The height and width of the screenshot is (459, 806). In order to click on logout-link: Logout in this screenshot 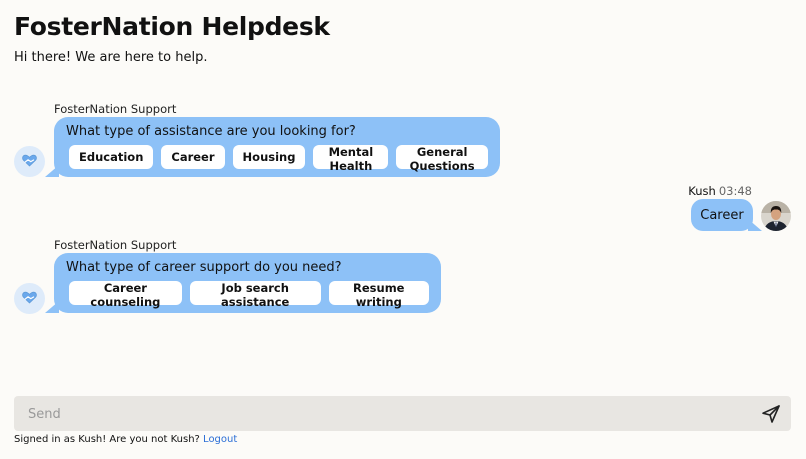, I will do `click(220, 439)`.